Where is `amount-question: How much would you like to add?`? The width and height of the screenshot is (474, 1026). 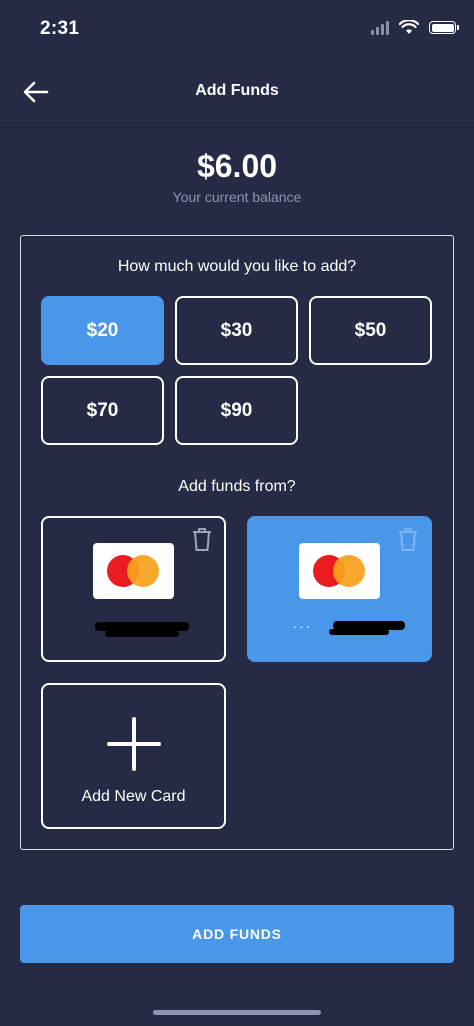
amount-question: How much would you like to add? is located at coordinates (237, 266).